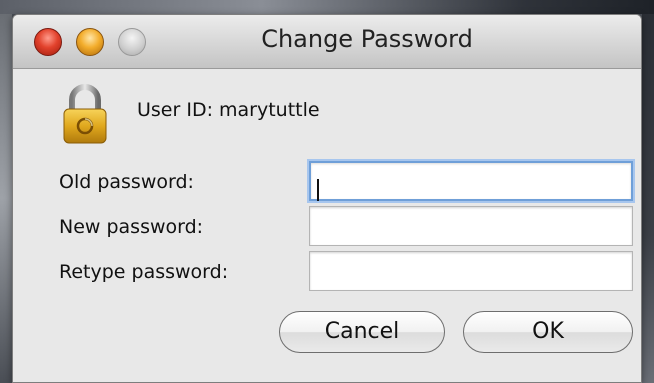  What do you see at coordinates (90, 42) in the screenshot?
I see `minimize-window-button` at bounding box center [90, 42].